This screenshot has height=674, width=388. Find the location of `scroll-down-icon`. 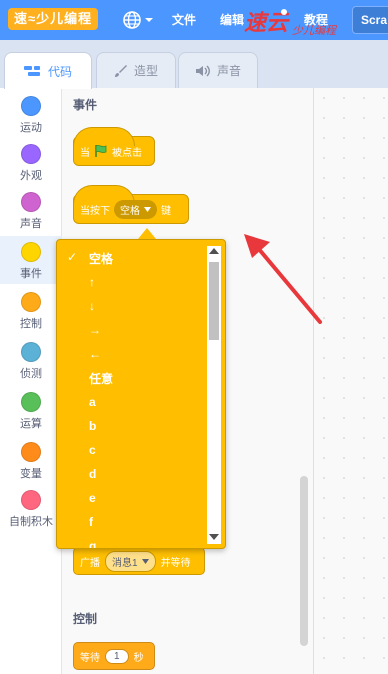

scroll-down-icon is located at coordinates (214, 537).